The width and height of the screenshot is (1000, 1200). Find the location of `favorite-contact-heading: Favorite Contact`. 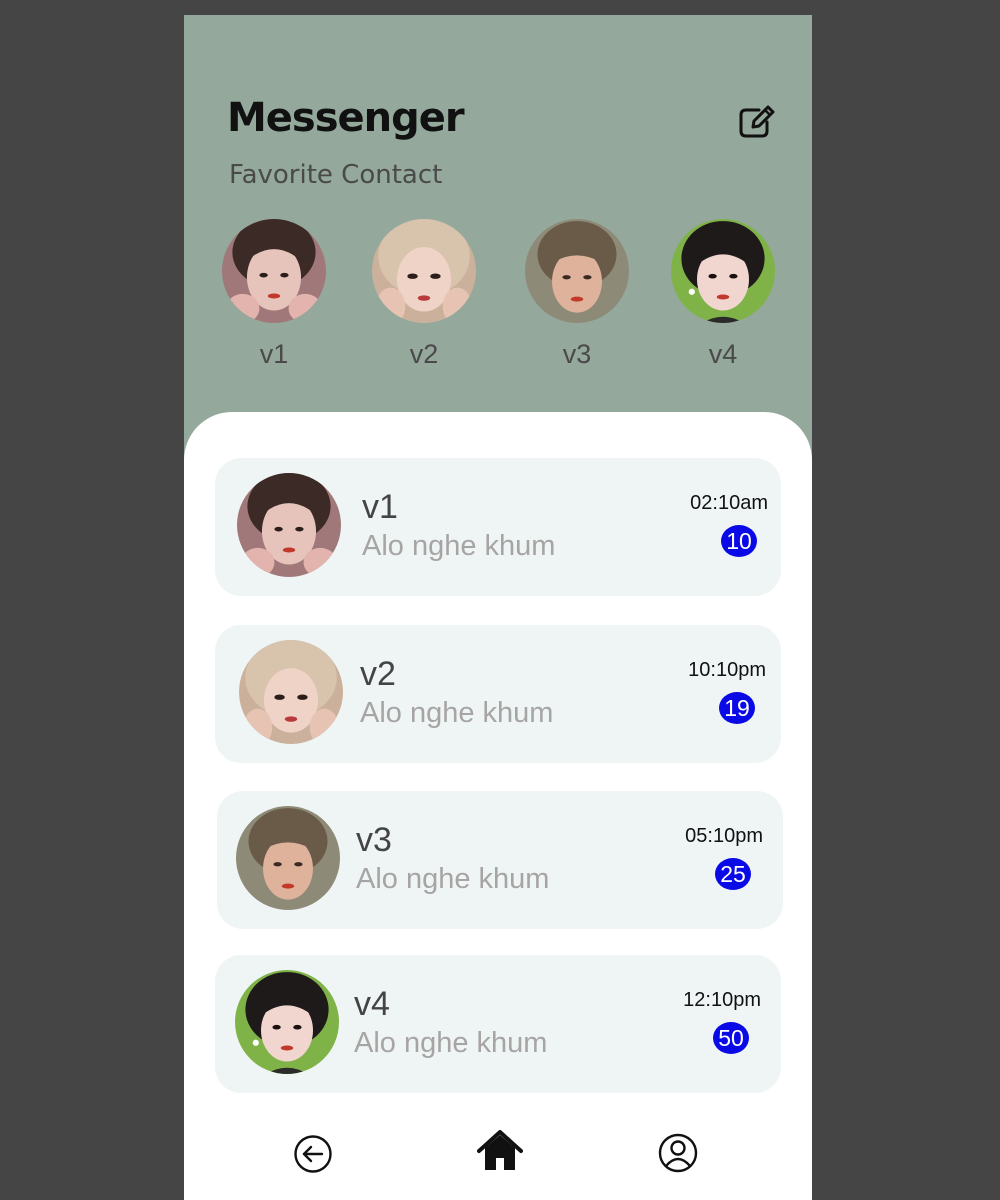

favorite-contact-heading: Favorite Contact is located at coordinates (336, 175).